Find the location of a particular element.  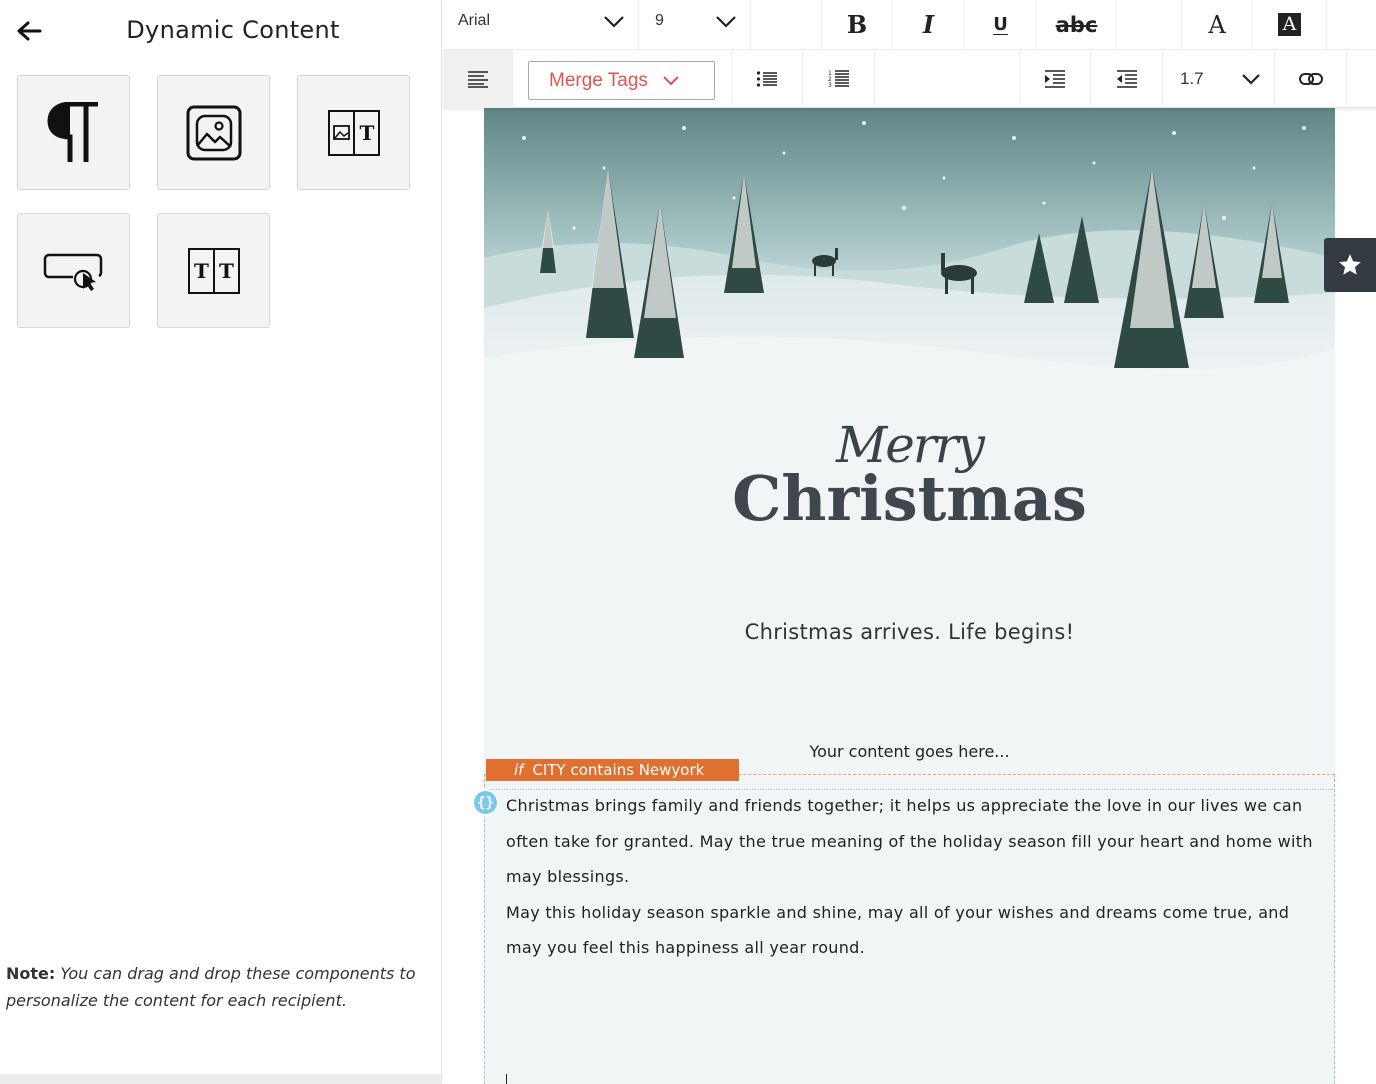

toolbar-row-2: Merge Tags 123 1.7 is located at coordinates (909, 79).